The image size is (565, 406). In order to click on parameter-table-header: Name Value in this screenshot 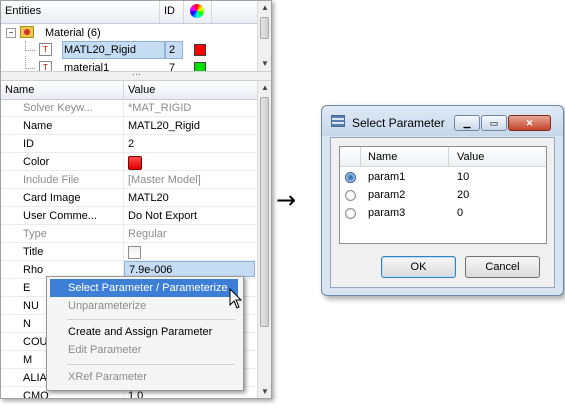, I will do `click(443, 157)`.